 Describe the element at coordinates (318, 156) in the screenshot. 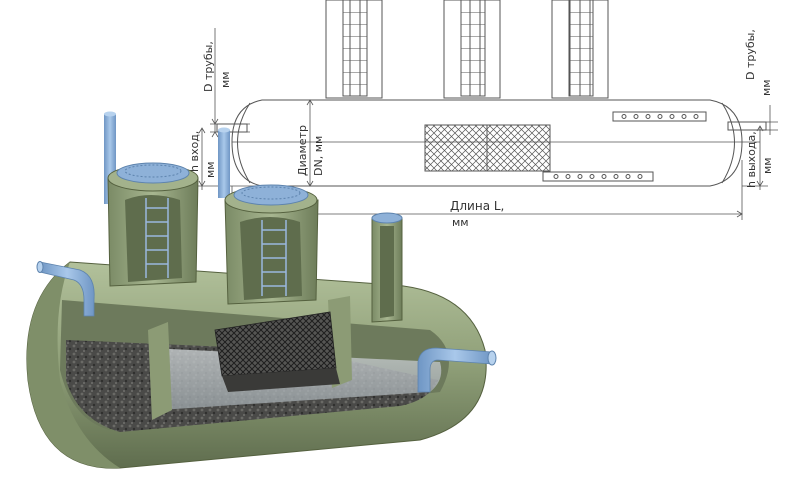

I see `label-diameter-unit: DN, мм` at that location.